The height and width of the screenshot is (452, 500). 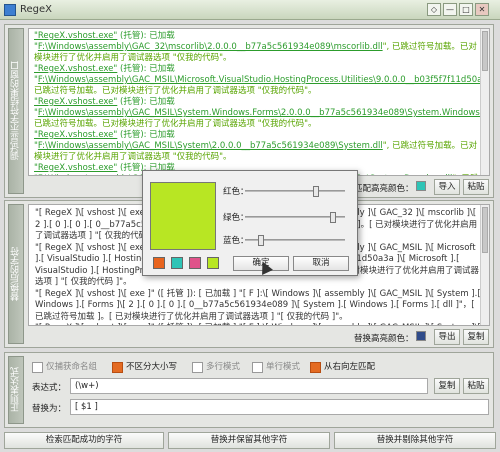 What do you see at coordinates (195, 263) in the screenshot?
I see `preset-color-pink` at bounding box center [195, 263].